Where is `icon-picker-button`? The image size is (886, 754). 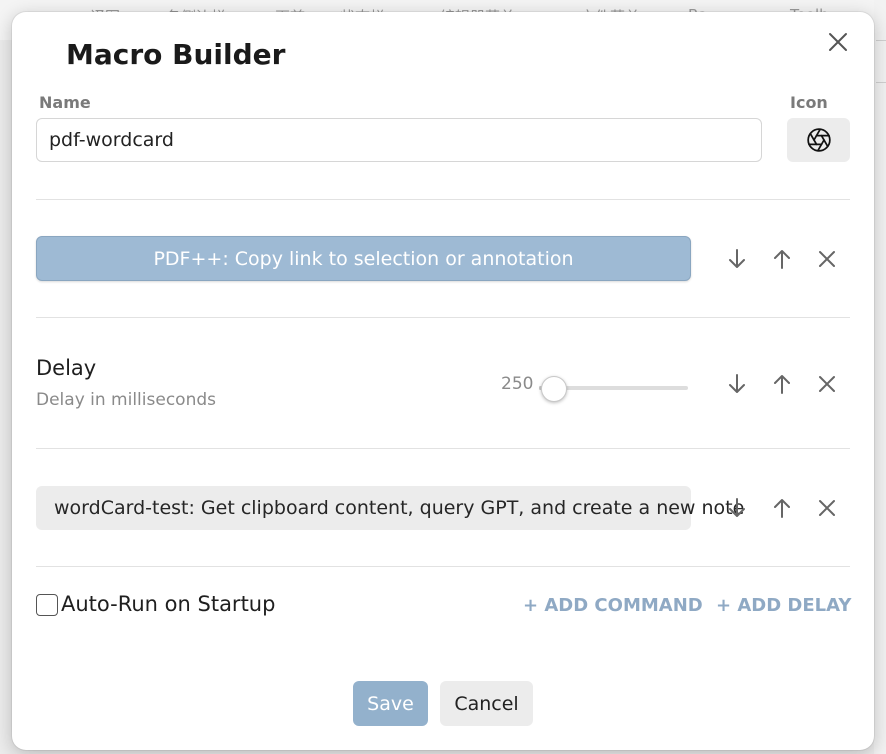
icon-picker-button is located at coordinates (818, 140).